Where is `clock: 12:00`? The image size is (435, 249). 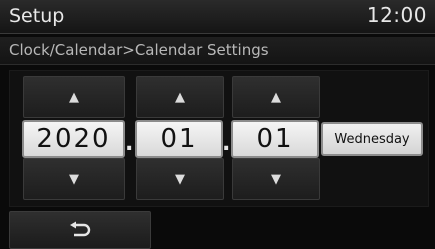
clock: 12:00 is located at coordinates (396, 15).